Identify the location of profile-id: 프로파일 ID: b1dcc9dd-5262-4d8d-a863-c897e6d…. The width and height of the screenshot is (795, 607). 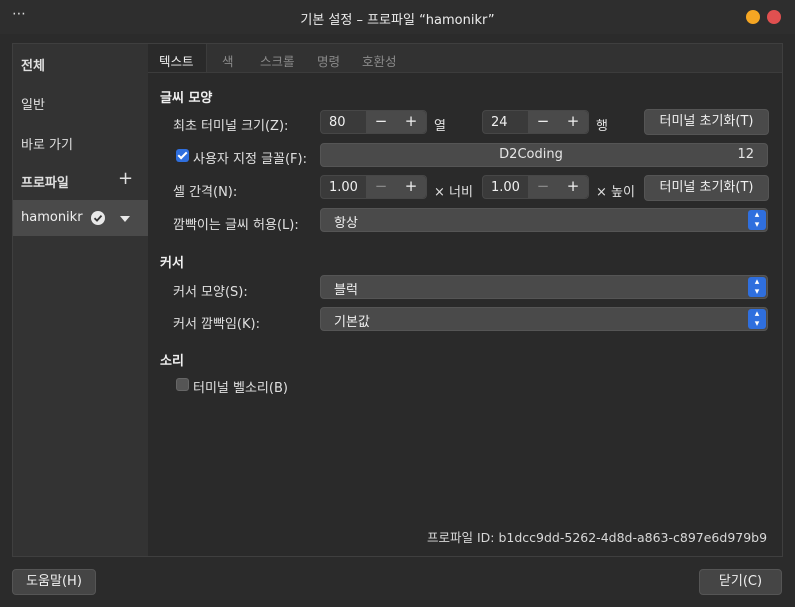
(597, 537).